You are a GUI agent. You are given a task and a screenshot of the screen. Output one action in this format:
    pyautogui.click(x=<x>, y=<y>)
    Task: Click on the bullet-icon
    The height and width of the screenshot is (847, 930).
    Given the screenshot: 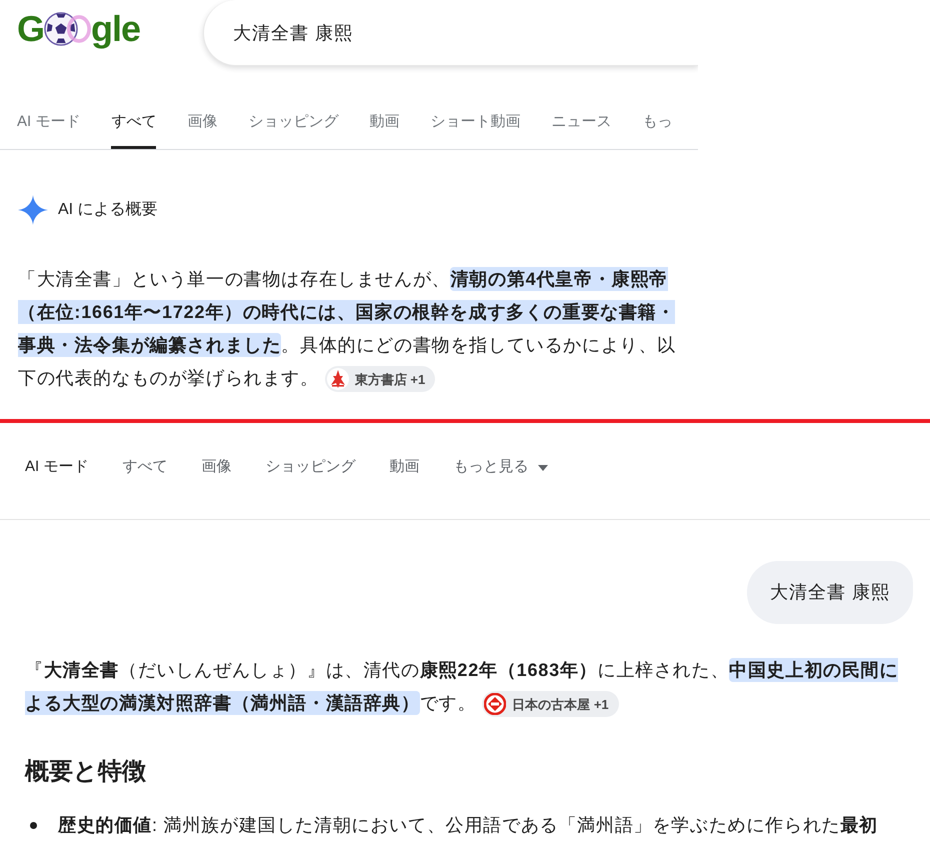 What is the action you would take?
    pyautogui.click(x=33, y=825)
    